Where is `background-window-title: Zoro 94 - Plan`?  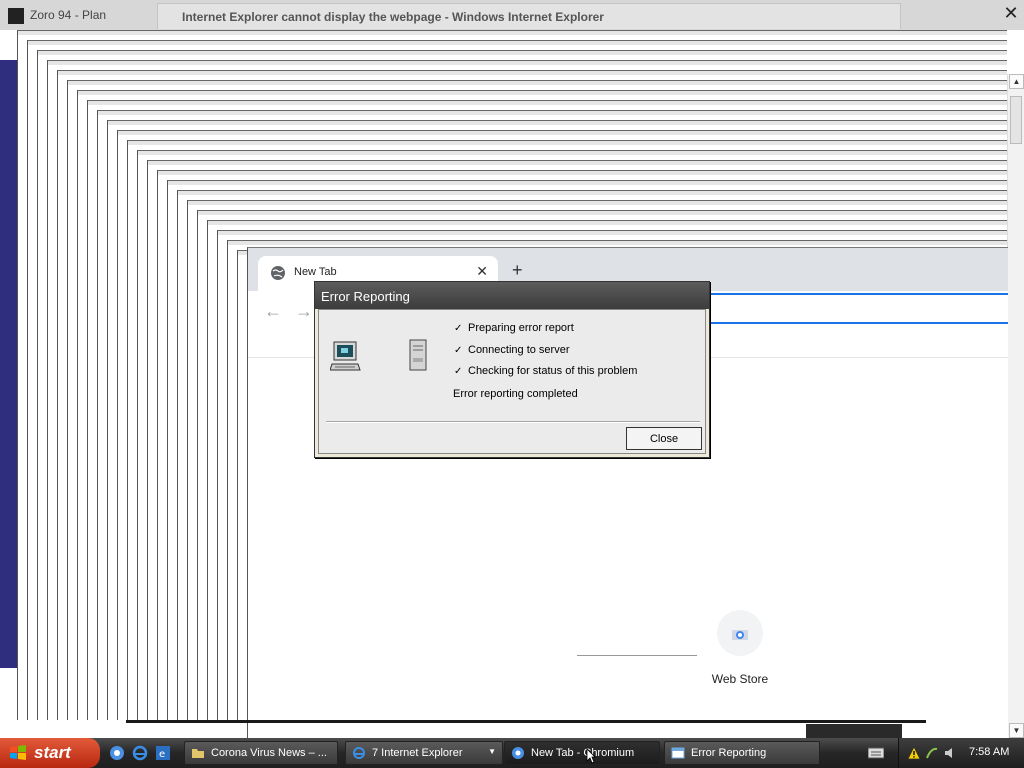
background-window-title: Zoro 94 - Plan is located at coordinates (68, 15).